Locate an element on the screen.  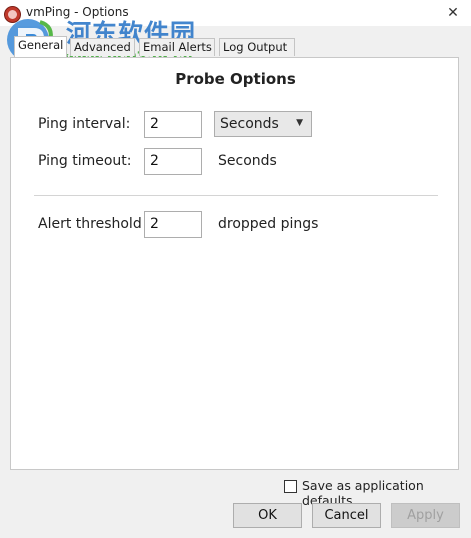
alert-threshold-input: 2 is located at coordinates (173, 224).